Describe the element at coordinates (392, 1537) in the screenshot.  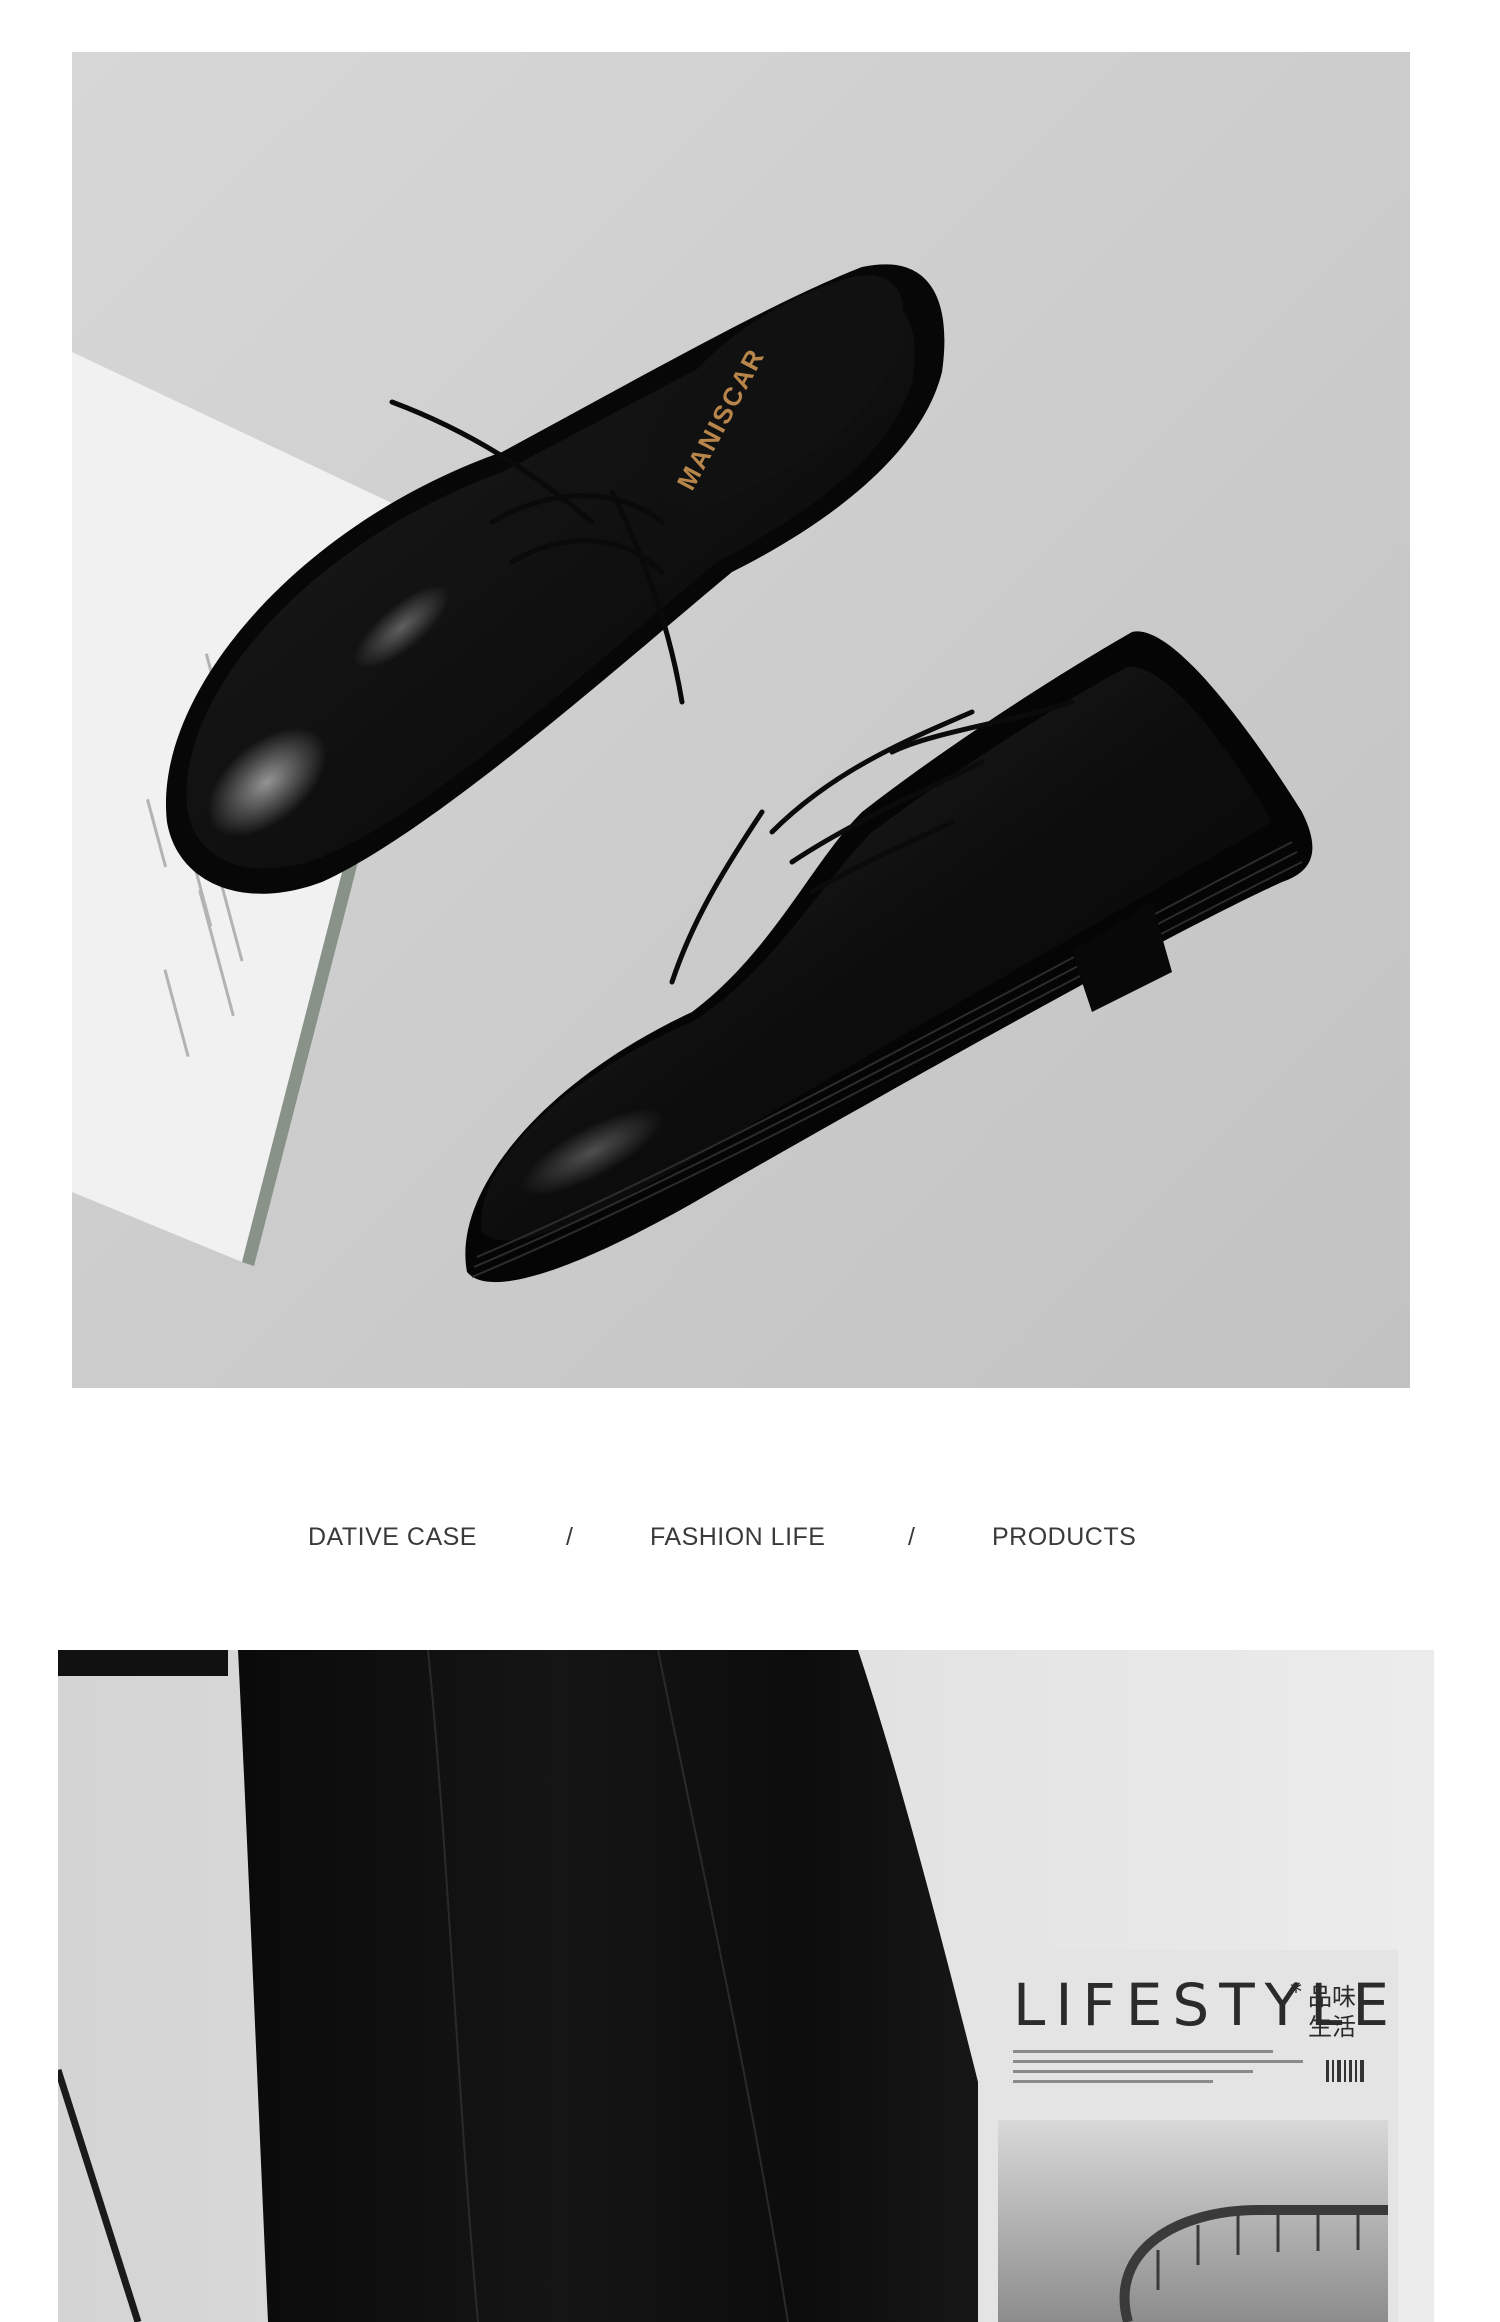
I see `nav-item-dative-case: DATIVE CASE` at that location.